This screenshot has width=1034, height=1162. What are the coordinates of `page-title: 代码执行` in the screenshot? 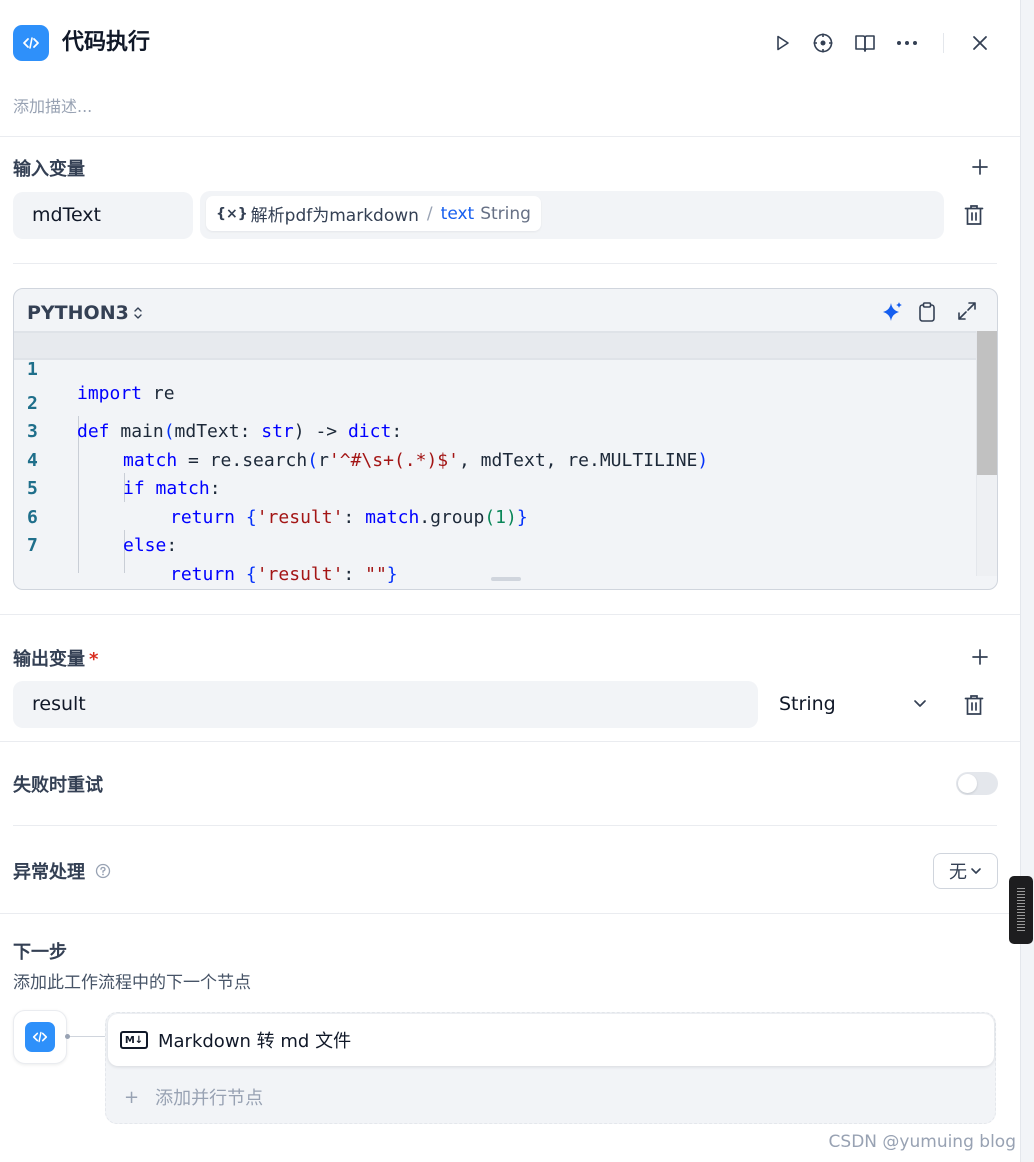 It's located at (106, 42).